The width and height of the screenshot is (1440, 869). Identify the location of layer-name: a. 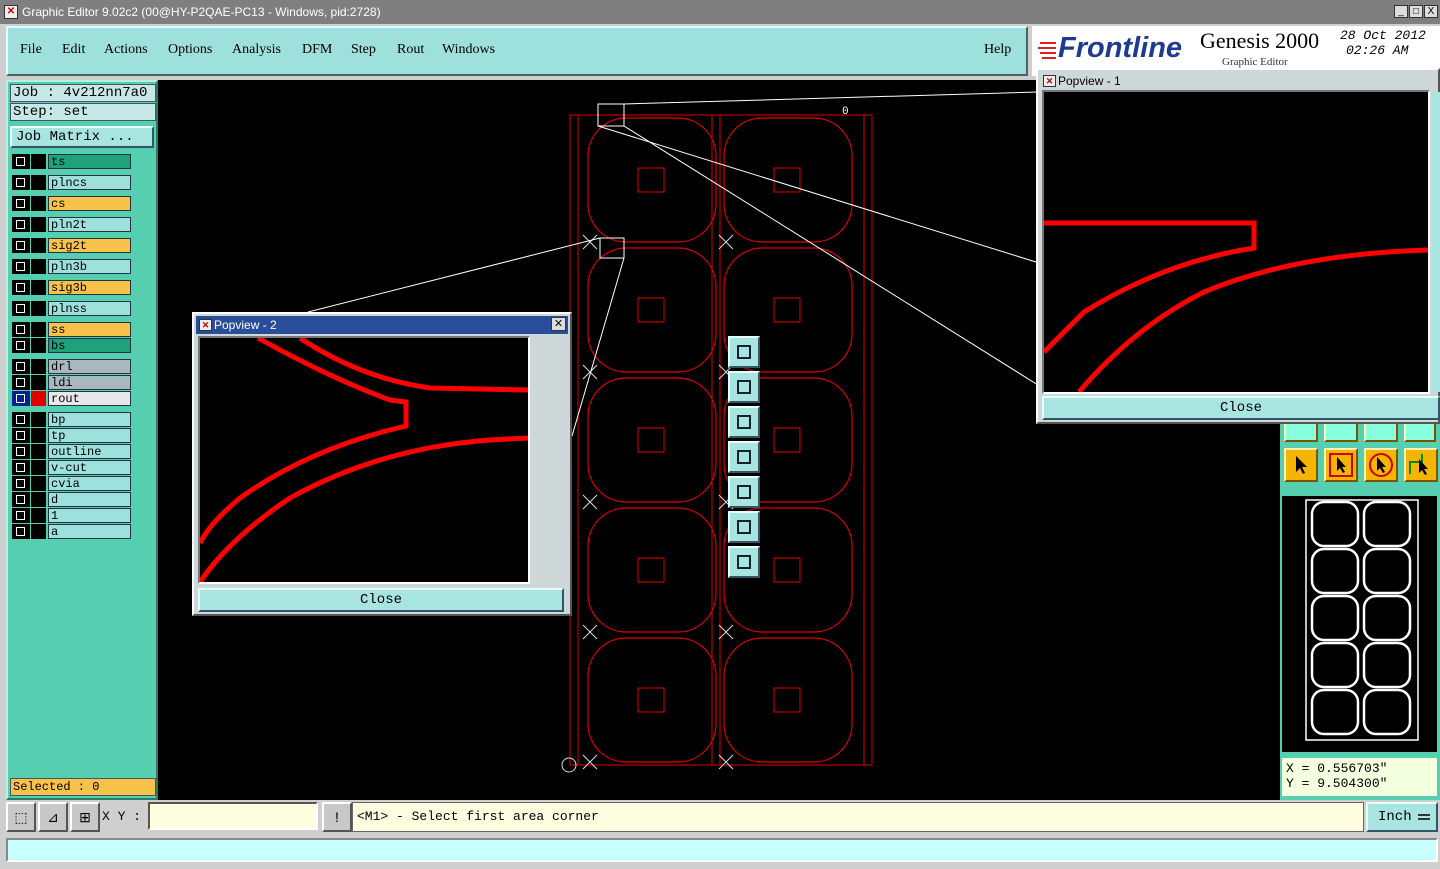
(89, 531).